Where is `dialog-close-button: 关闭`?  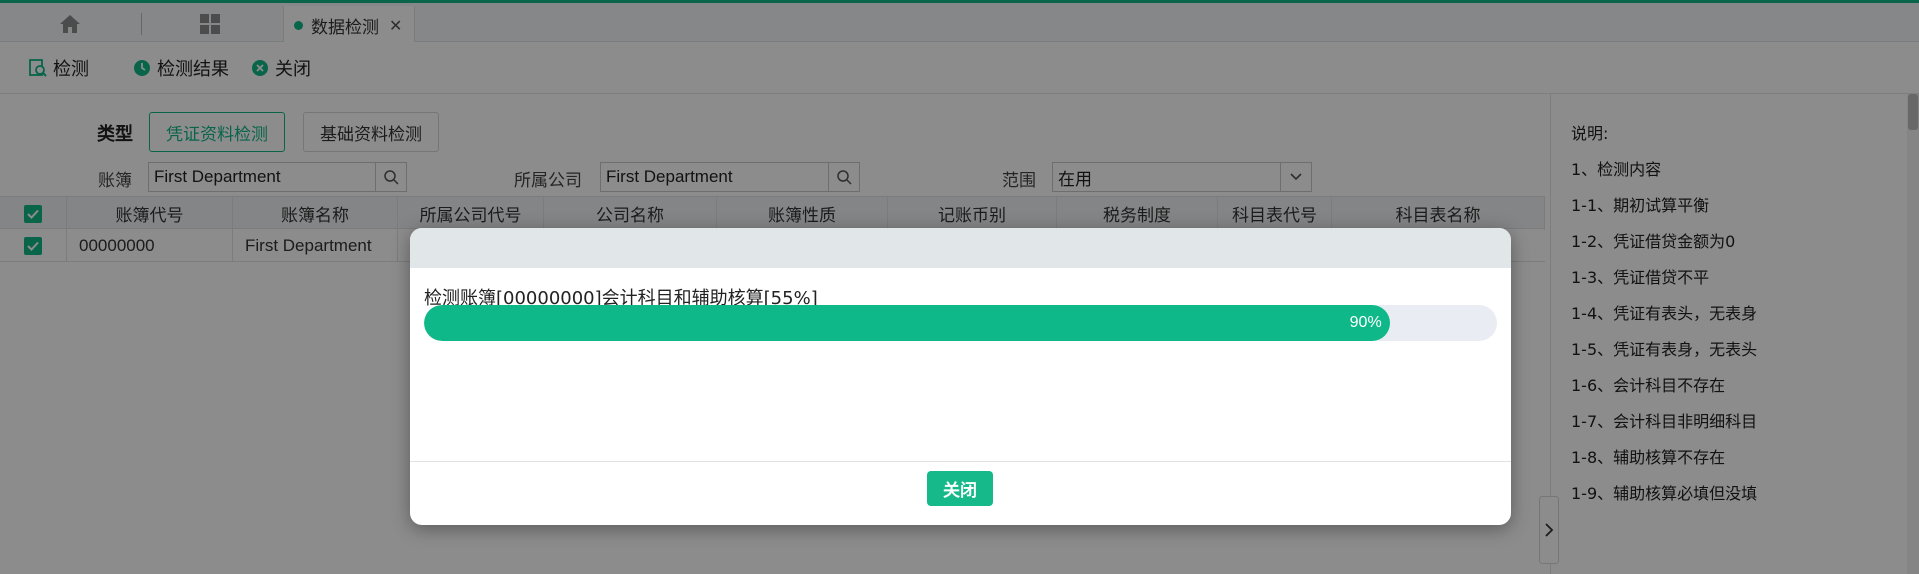 dialog-close-button: 关闭 is located at coordinates (960, 488).